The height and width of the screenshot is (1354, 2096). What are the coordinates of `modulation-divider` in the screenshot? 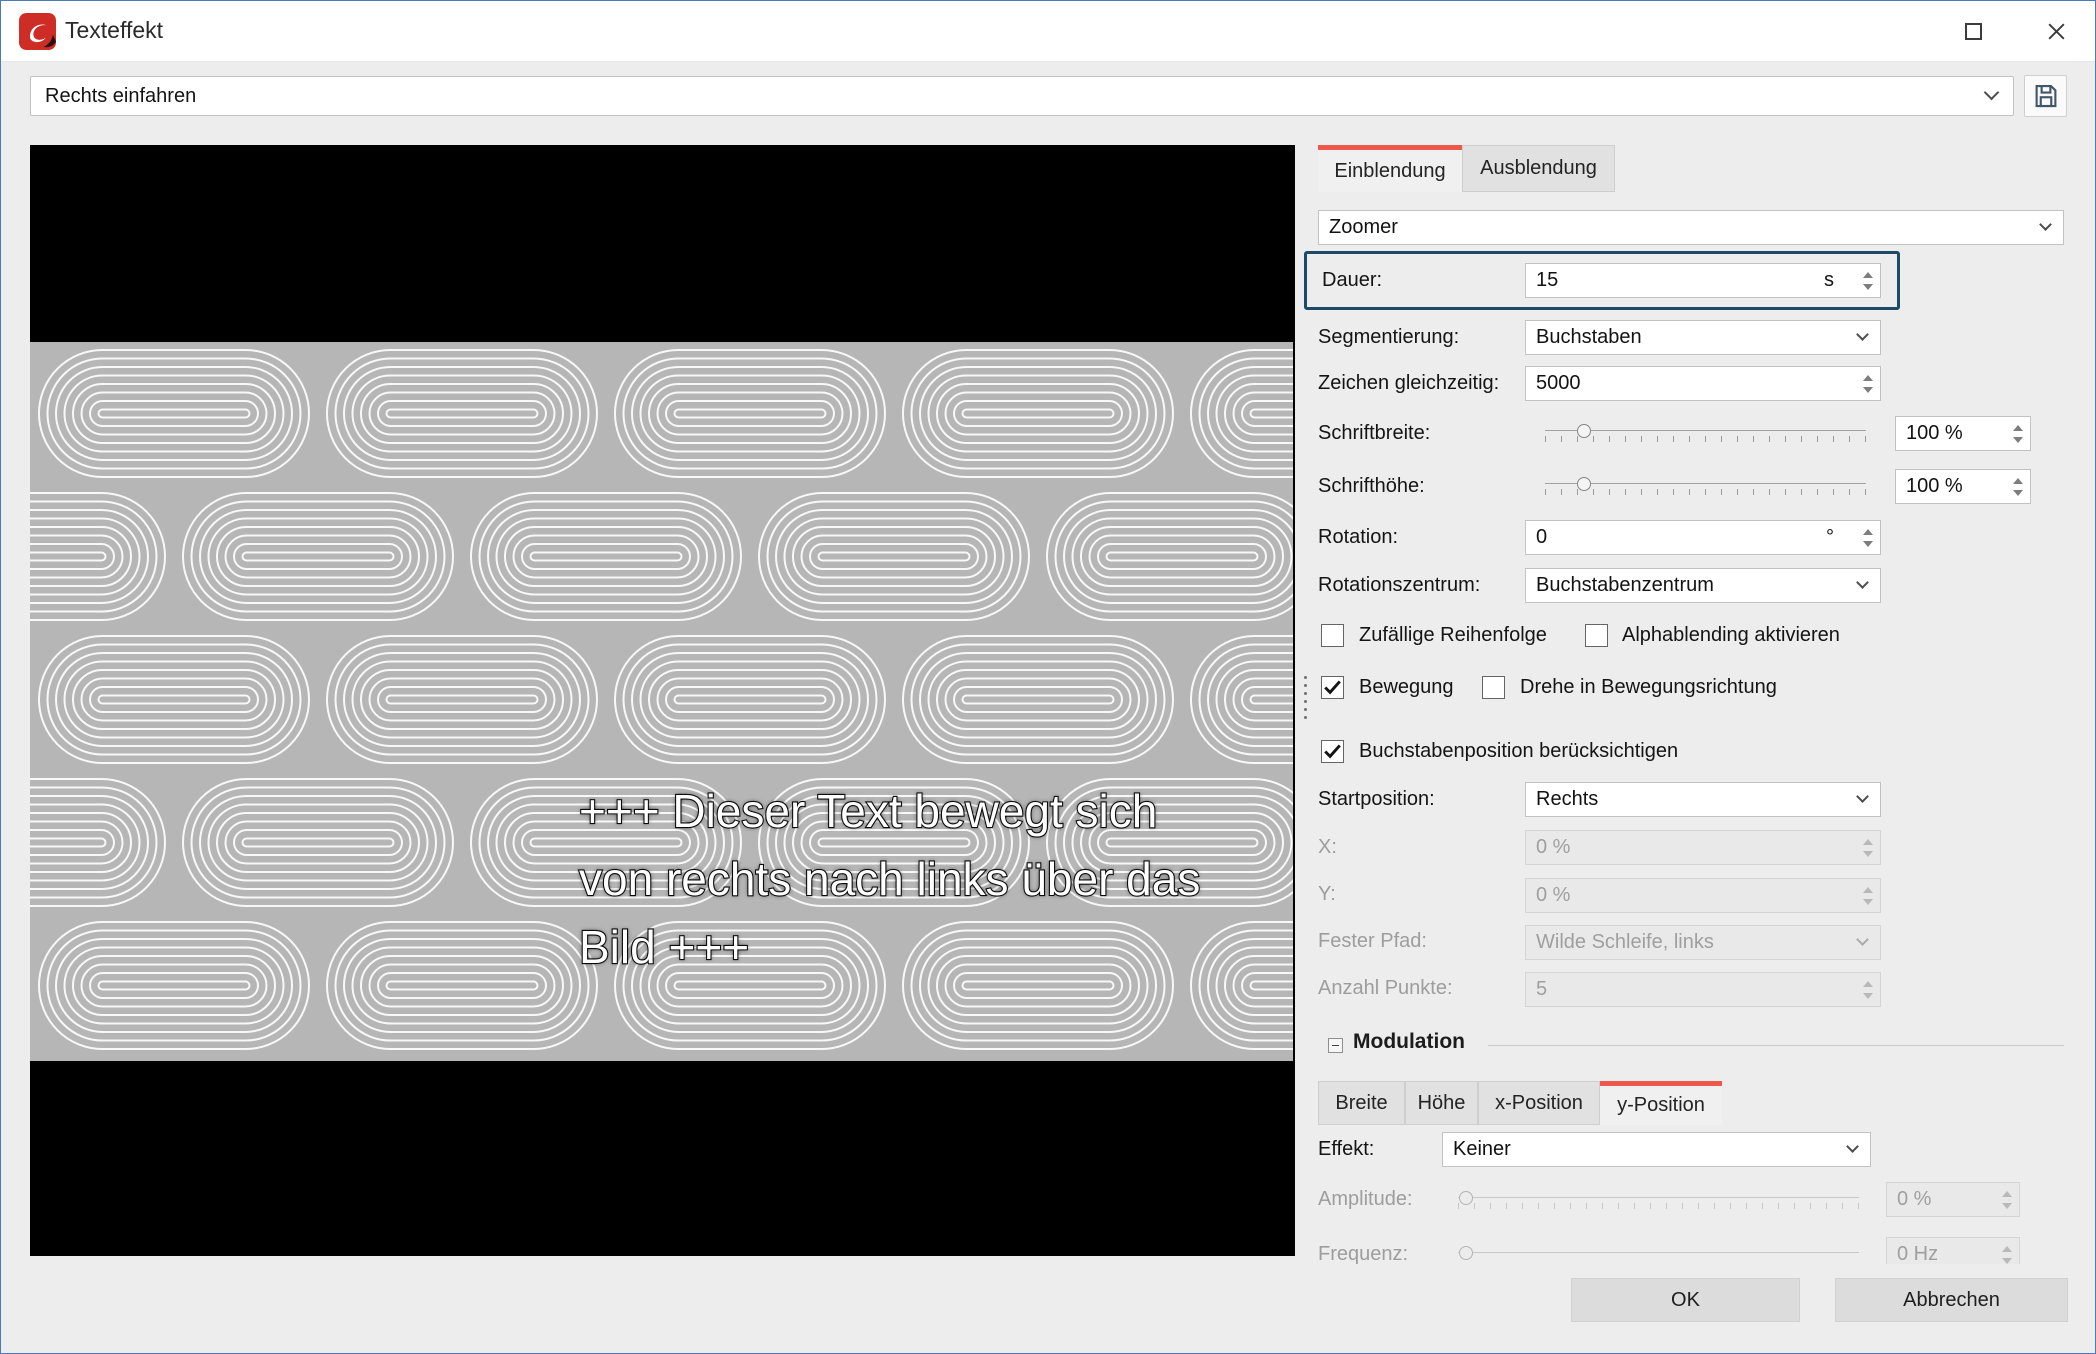 It's located at (1776, 1045).